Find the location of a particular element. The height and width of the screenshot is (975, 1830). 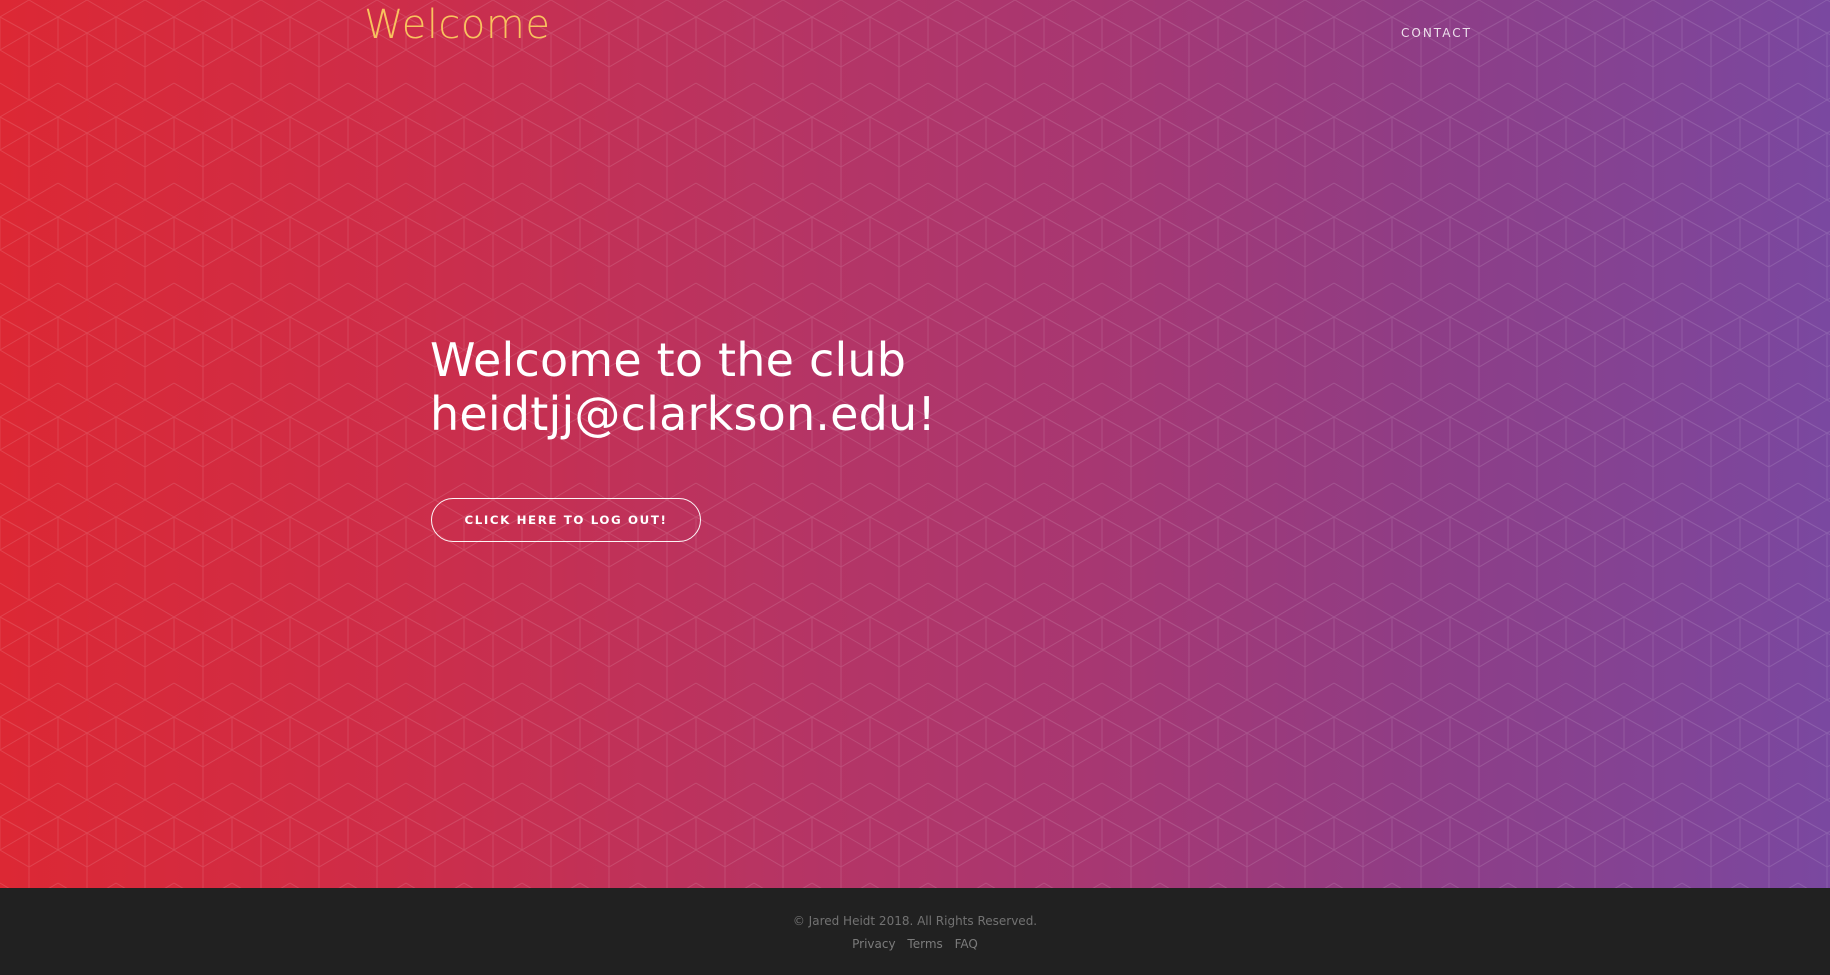

footer-link-terms: Terms is located at coordinates (924, 944).